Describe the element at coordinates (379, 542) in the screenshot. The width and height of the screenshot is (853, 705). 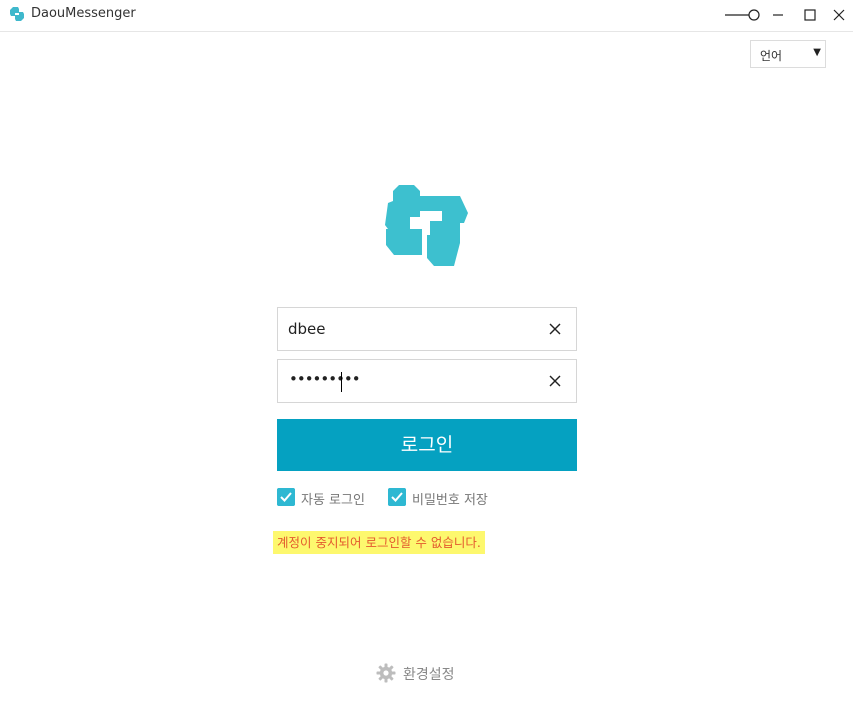
I see `error-message: 계정이 중지되어 로그인할 수 없습니다.` at that location.